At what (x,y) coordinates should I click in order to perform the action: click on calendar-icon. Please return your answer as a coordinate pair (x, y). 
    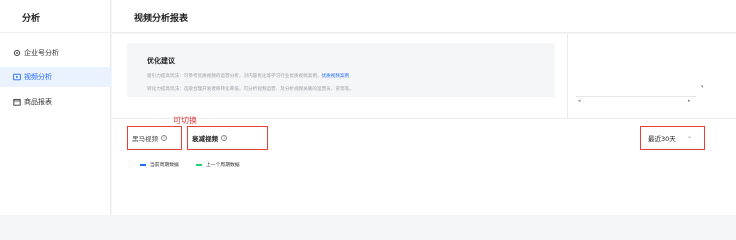
    Looking at the image, I should click on (16, 102).